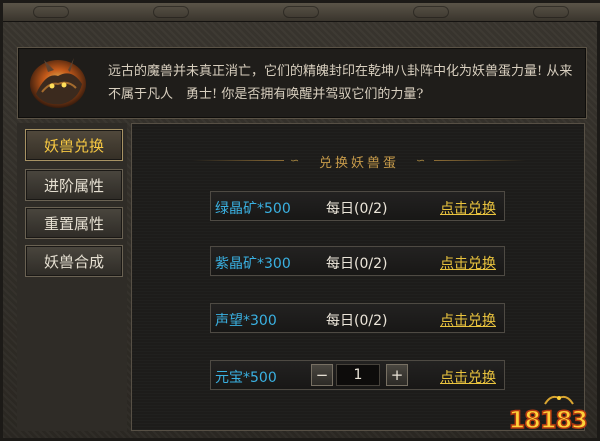 This screenshot has width=600, height=441. I want to click on top-ornament-bar, so click(301, 12).